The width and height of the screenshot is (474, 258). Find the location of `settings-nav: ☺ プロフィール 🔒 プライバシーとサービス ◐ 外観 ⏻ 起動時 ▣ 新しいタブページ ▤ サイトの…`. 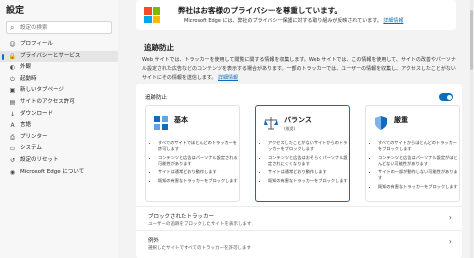

settings-nav: ☺ プロフィール 🔒 プライバシーとサービス ◐ 外観 ⏻ 起動時 ▣ 新しいタブページ ▤ サイトの… is located at coordinates (59, 108).